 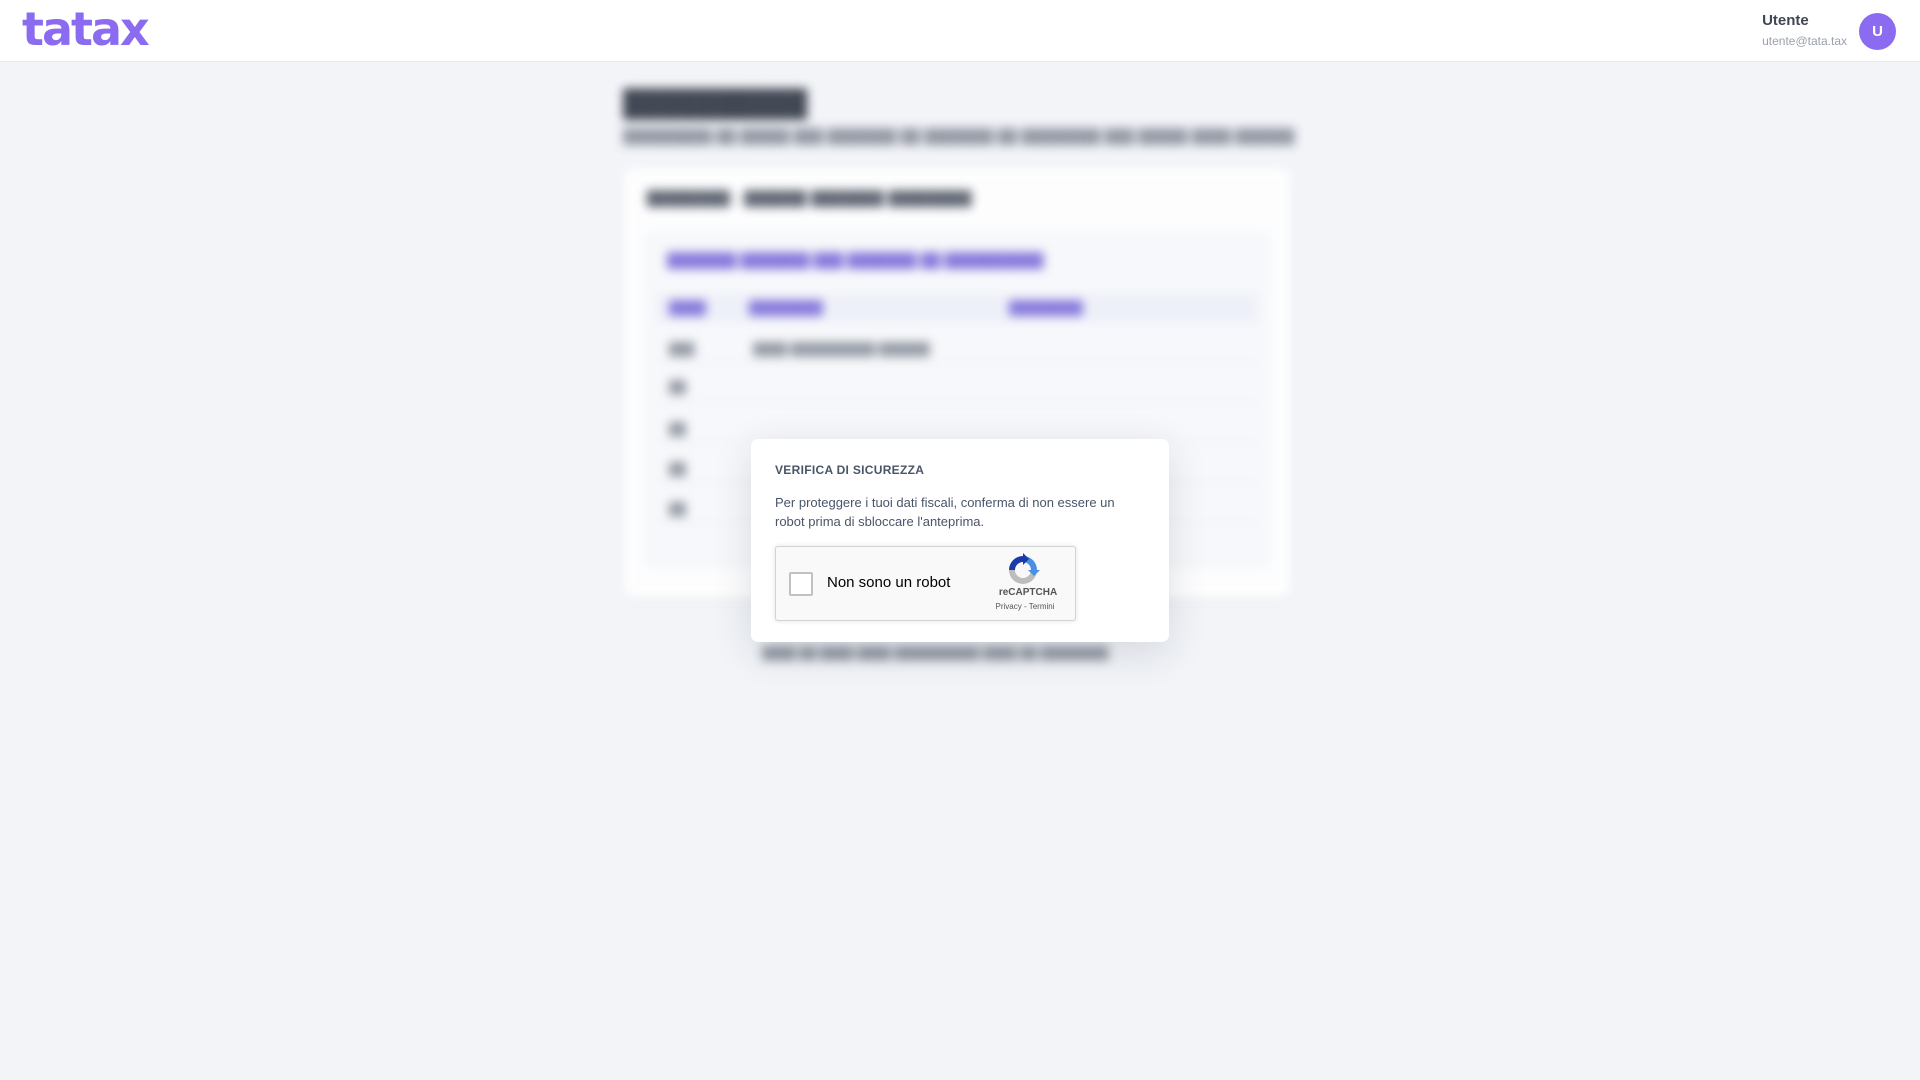 I want to click on tatax-logo: tatax, so click(x=86, y=29).